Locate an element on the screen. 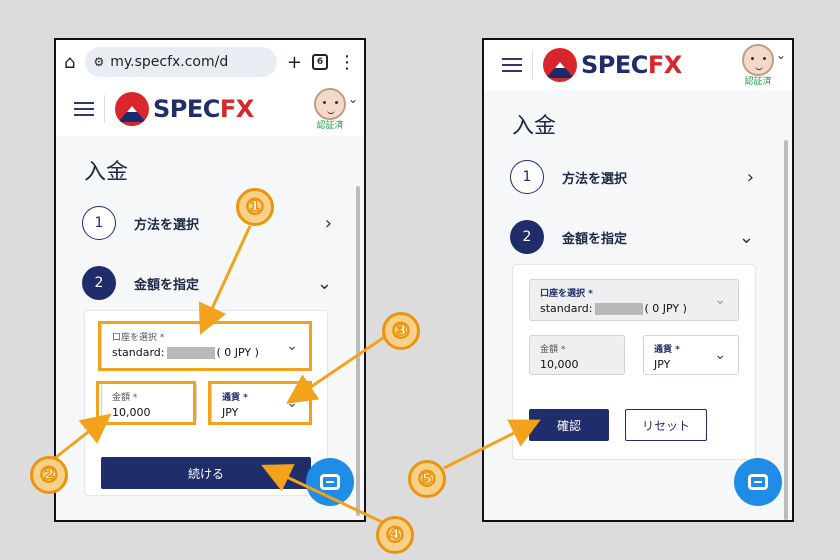 The height and width of the screenshot is (560, 840). account-prefix: standard: is located at coordinates (566, 308).